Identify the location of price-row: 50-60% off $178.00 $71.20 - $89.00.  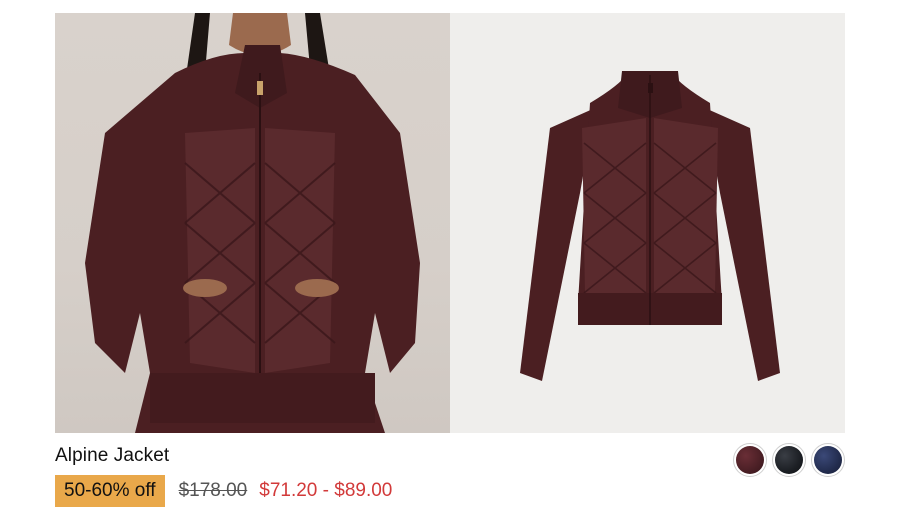
(223, 491).